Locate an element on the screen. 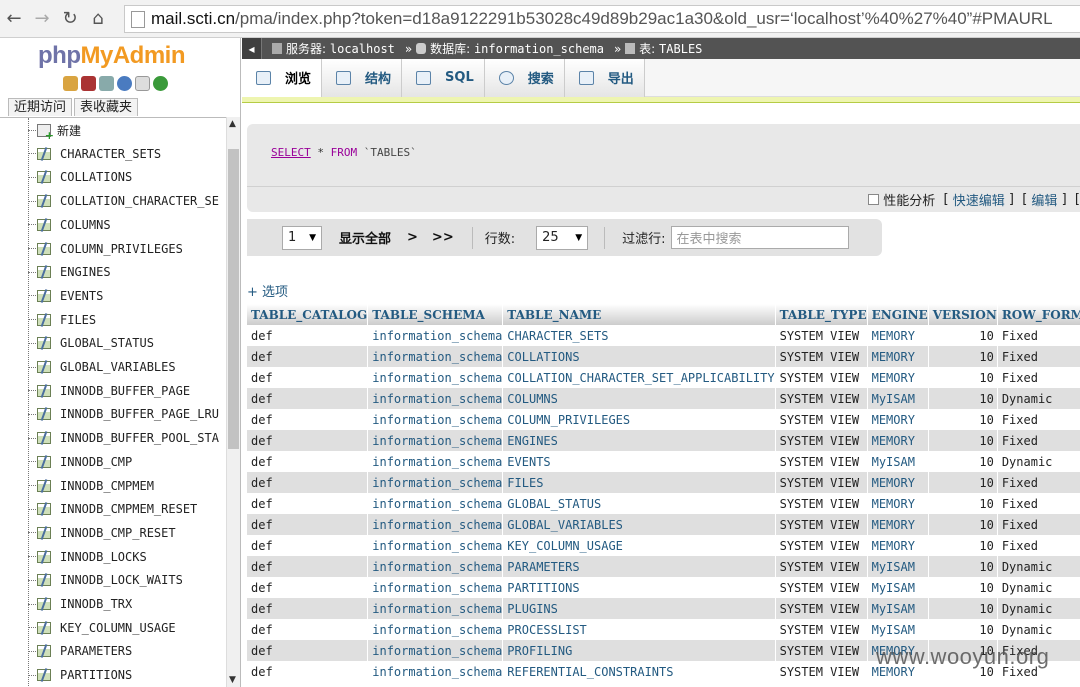 This screenshot has height=687, width=1080. column-header: TABLE_CATALOG is located at coordinates (308, 314).